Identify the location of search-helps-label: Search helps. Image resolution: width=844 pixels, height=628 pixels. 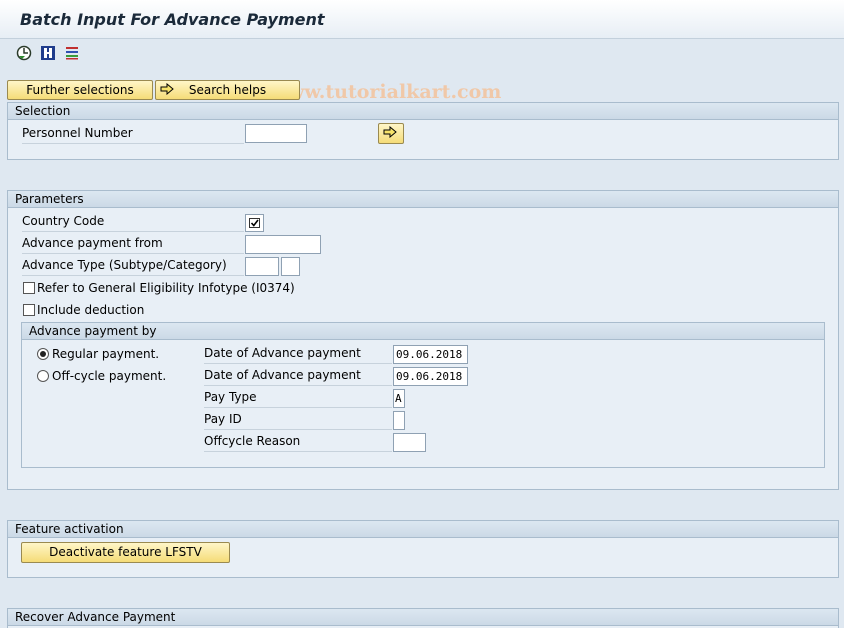
(227, 90).